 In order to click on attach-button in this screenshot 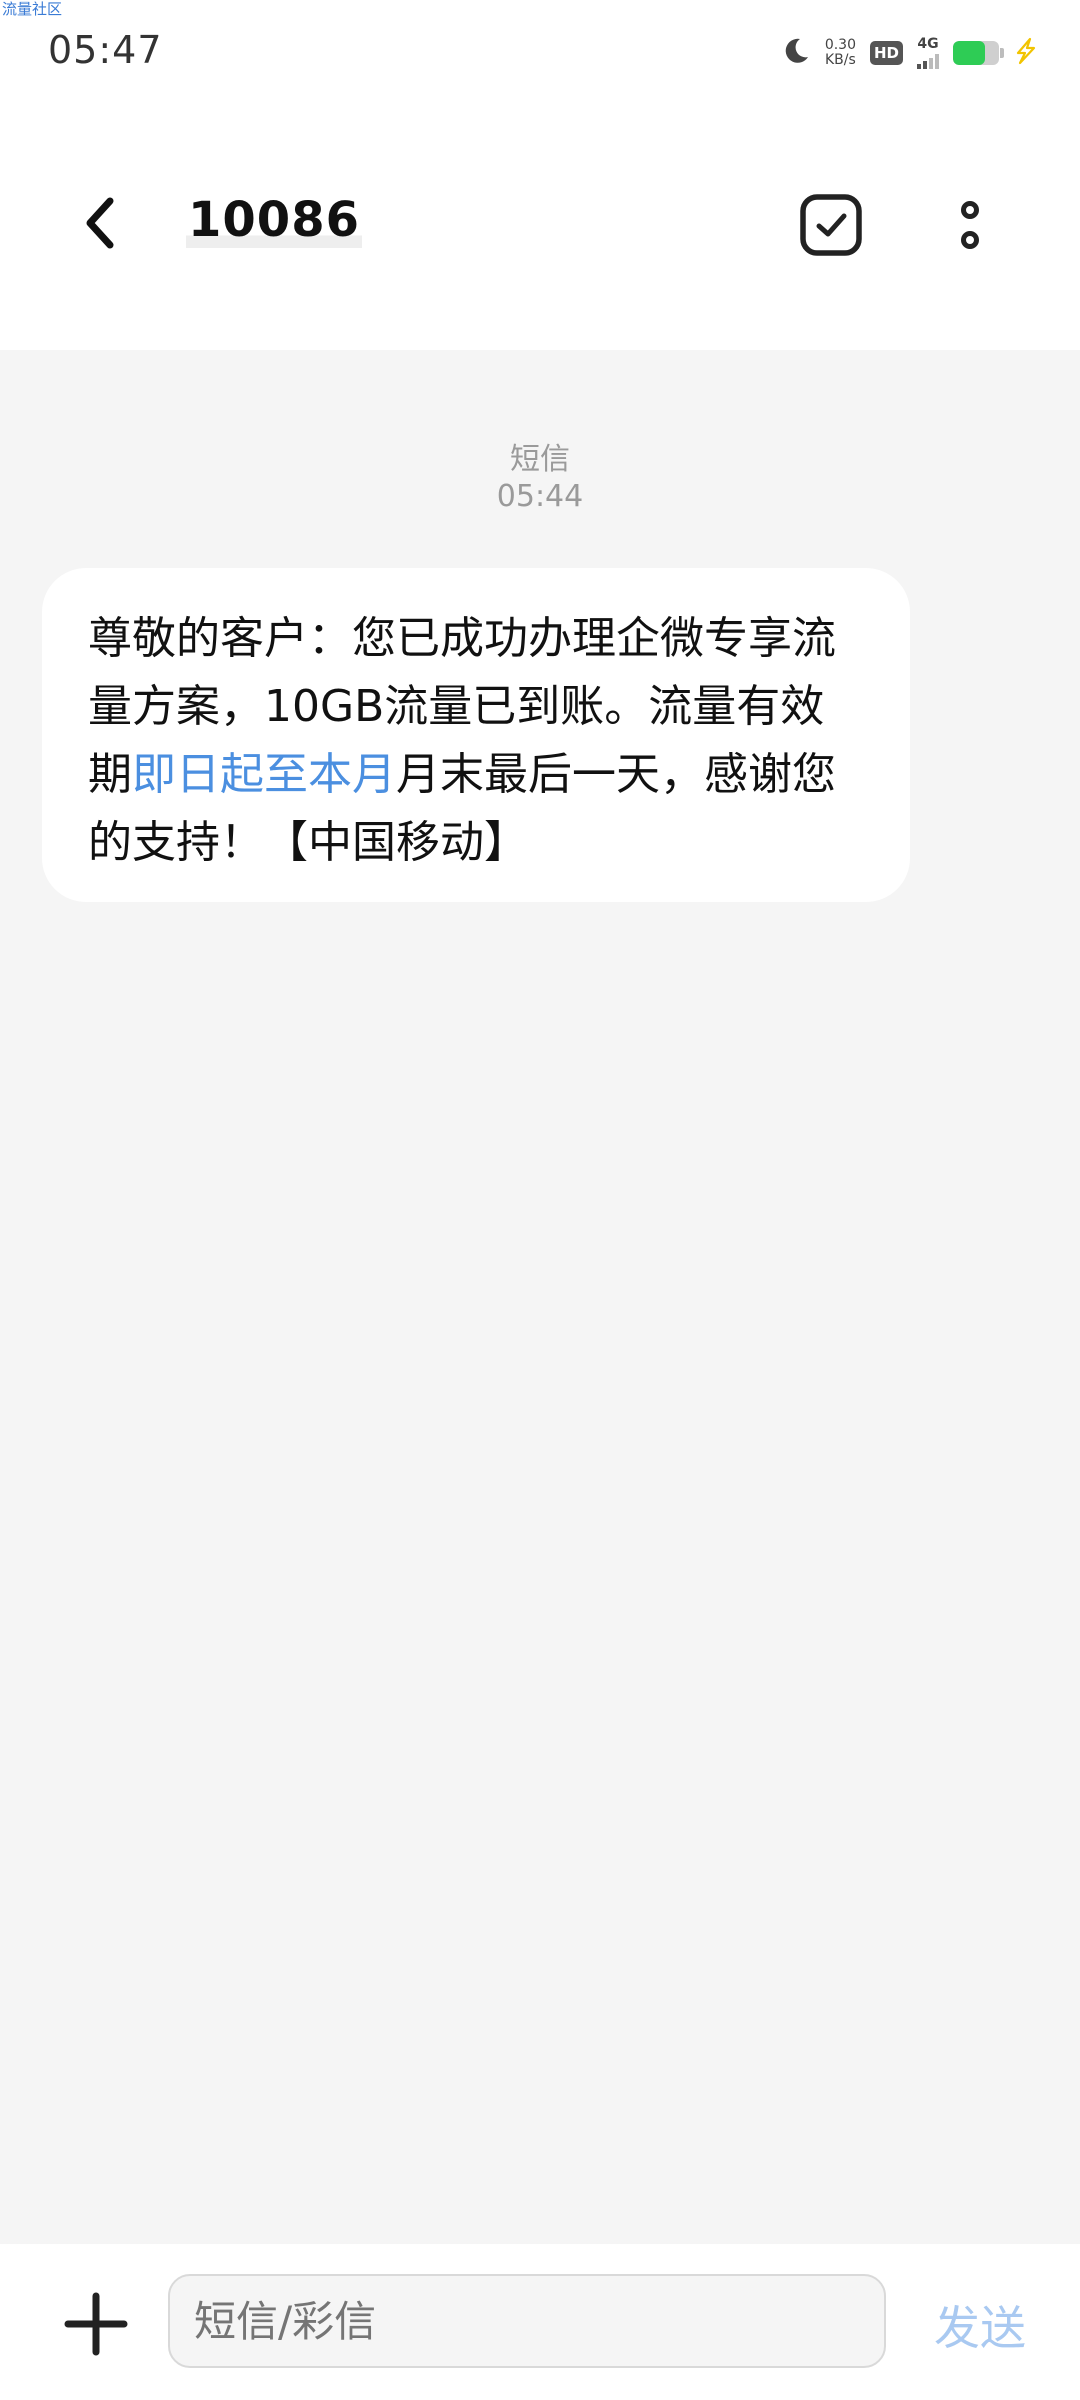, I will do `click(96, 2324)`.